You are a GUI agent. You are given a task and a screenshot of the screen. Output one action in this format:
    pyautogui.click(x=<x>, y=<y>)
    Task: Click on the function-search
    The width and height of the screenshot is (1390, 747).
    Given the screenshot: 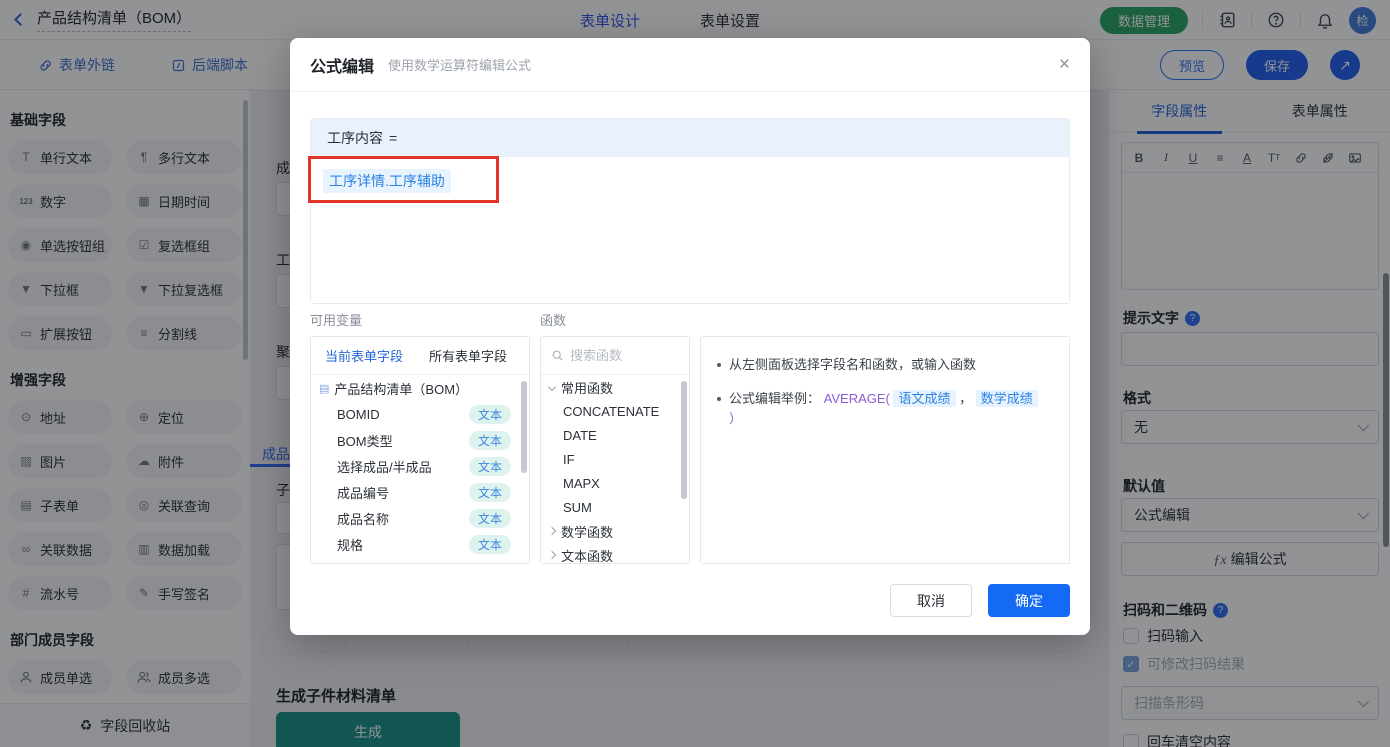 What is the action you would take?
    pyautogui.click(x=615, y=356)
    